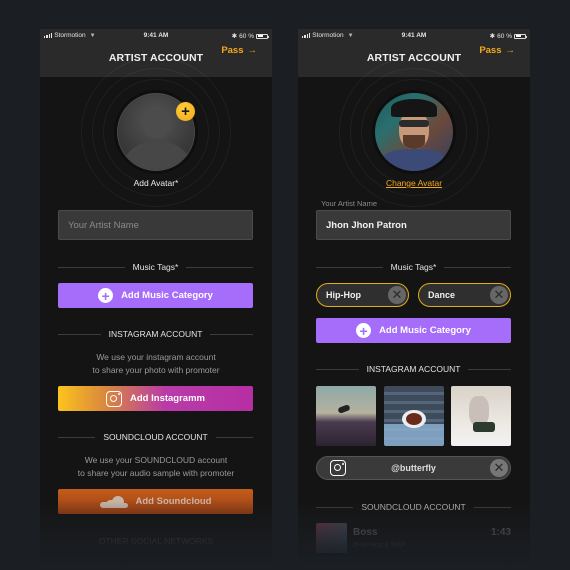 The height and width of the screenshot is (570, 570). Describe the element at coordinates (157, 123) in the screenshot. I see `user-silhouette-icon` at that location.